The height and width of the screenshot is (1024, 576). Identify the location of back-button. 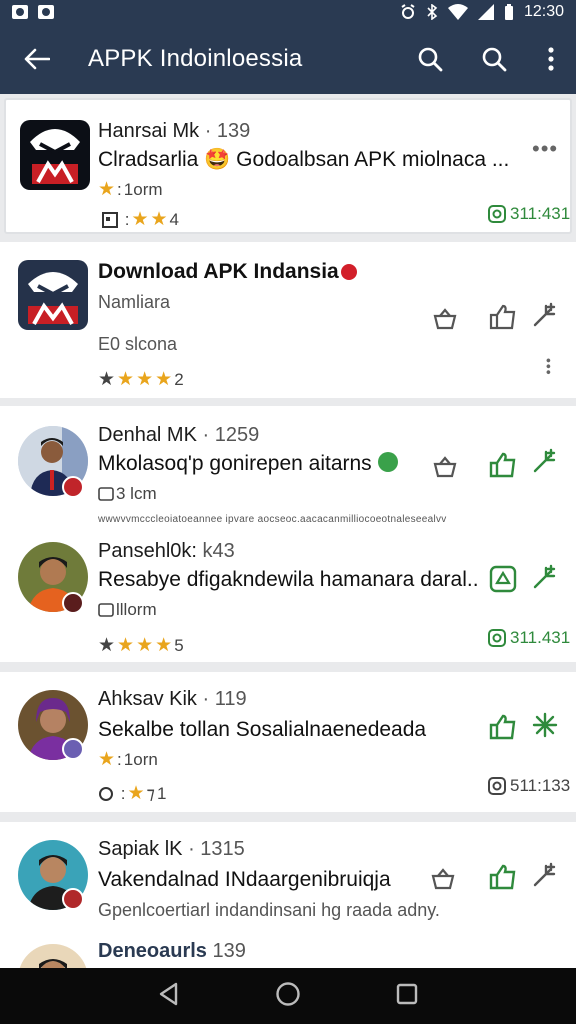
(37, 59).